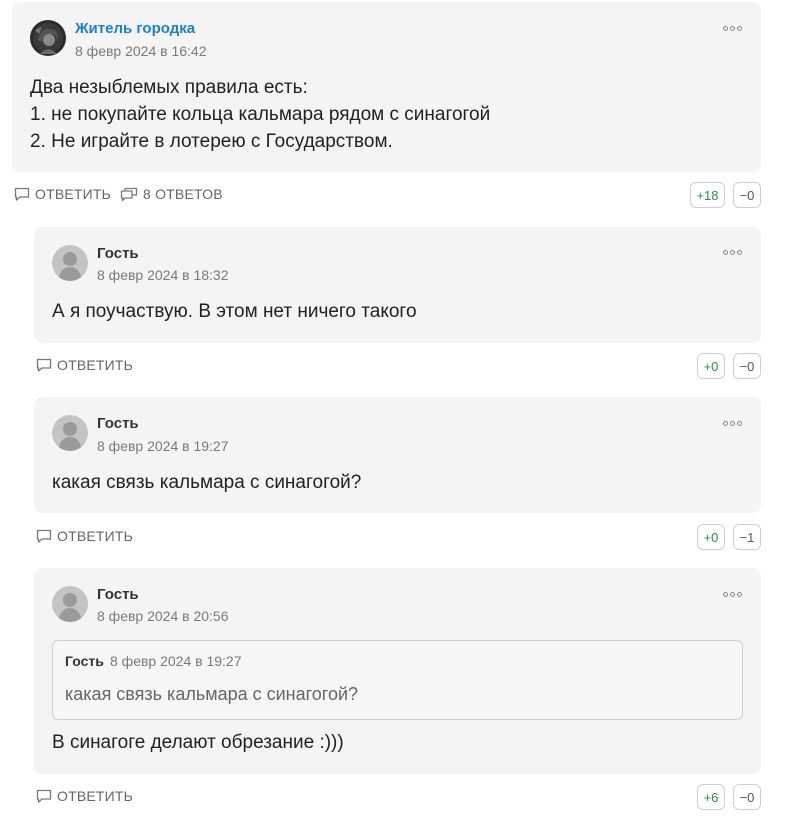 This screenshot has width=786, height=821. What do you see at coordinates (169, 87) in the screenshot?
I see `comment-text-line: Два незыблемых правила есть:` at bounding box center [169, 87].